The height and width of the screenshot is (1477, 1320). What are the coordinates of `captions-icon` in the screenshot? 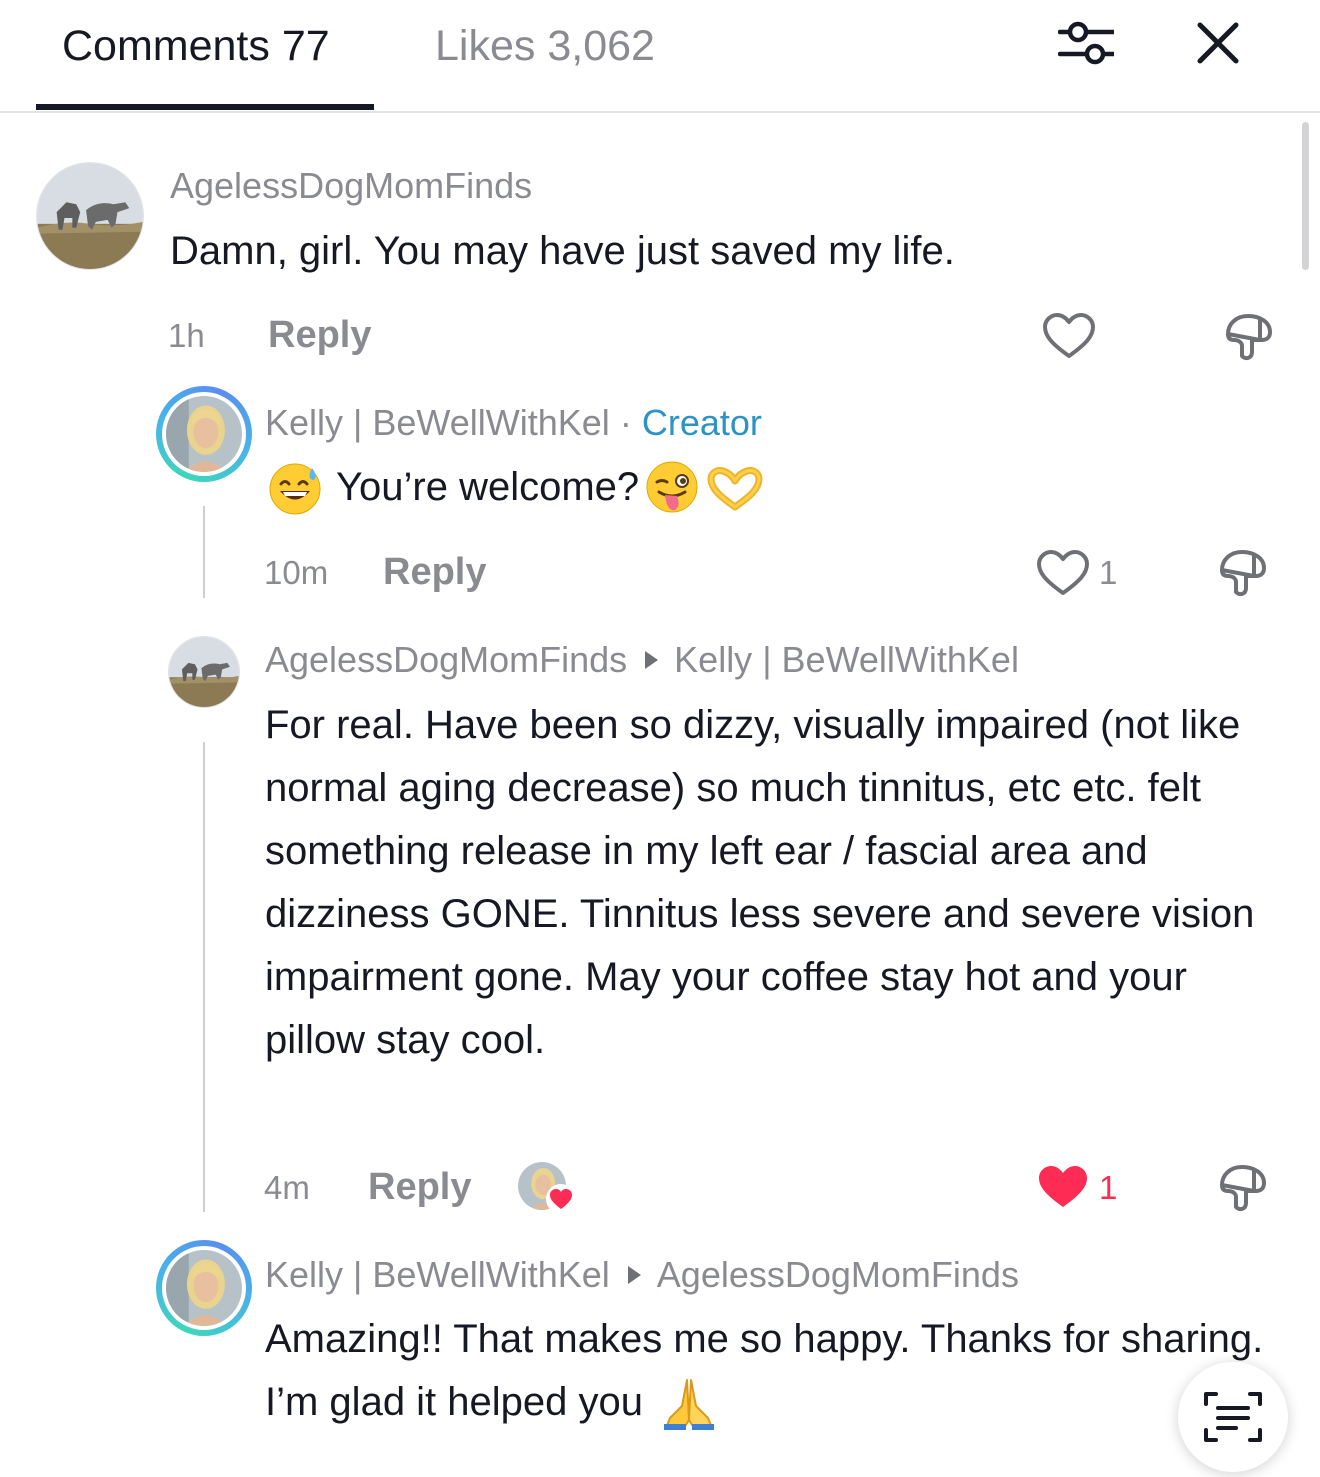 It's located at (1233, 1417).